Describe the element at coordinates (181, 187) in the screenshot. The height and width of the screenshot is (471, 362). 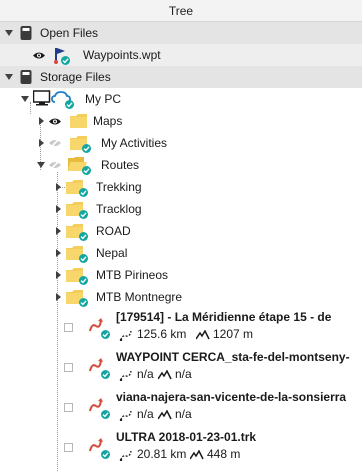
I see `tree-item-folder: Trekking` at that location.